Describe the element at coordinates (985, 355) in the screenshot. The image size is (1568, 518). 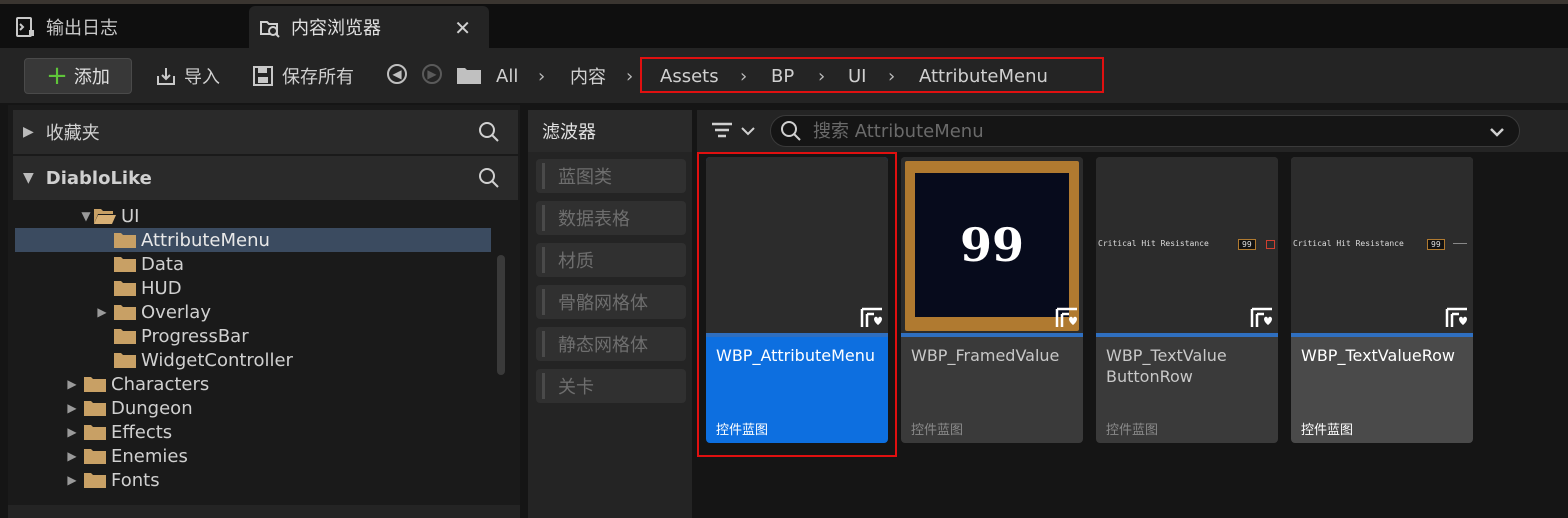
I see `asset-name: WBP_FramedValue` at that location.